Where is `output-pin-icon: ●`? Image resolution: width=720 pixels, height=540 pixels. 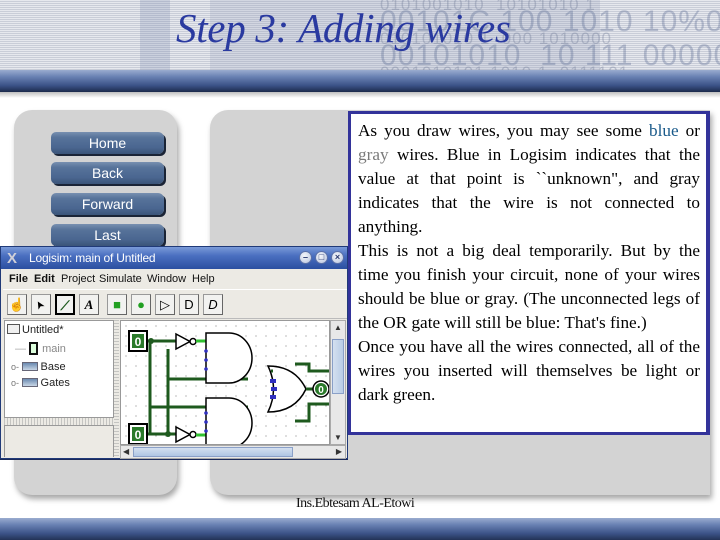
output-pin-icon: ● is located at coordinates (141, 304).